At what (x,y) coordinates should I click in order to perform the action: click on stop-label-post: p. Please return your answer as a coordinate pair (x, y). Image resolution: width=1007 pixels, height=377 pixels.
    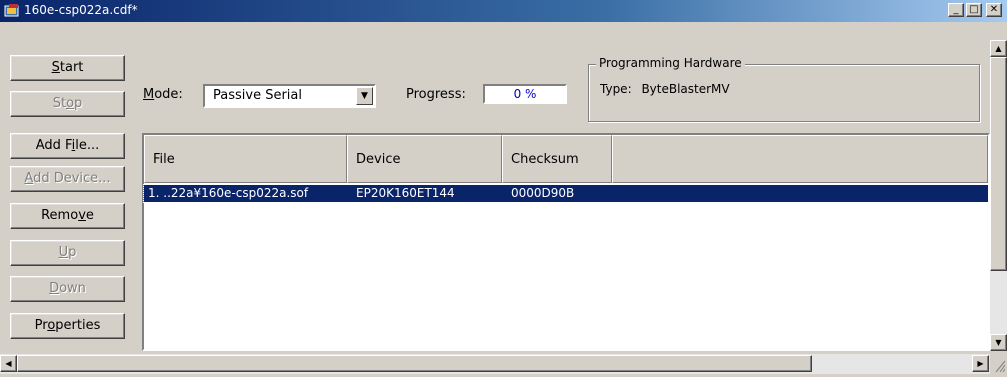
    Looking at the image, I should click on (78, 103).